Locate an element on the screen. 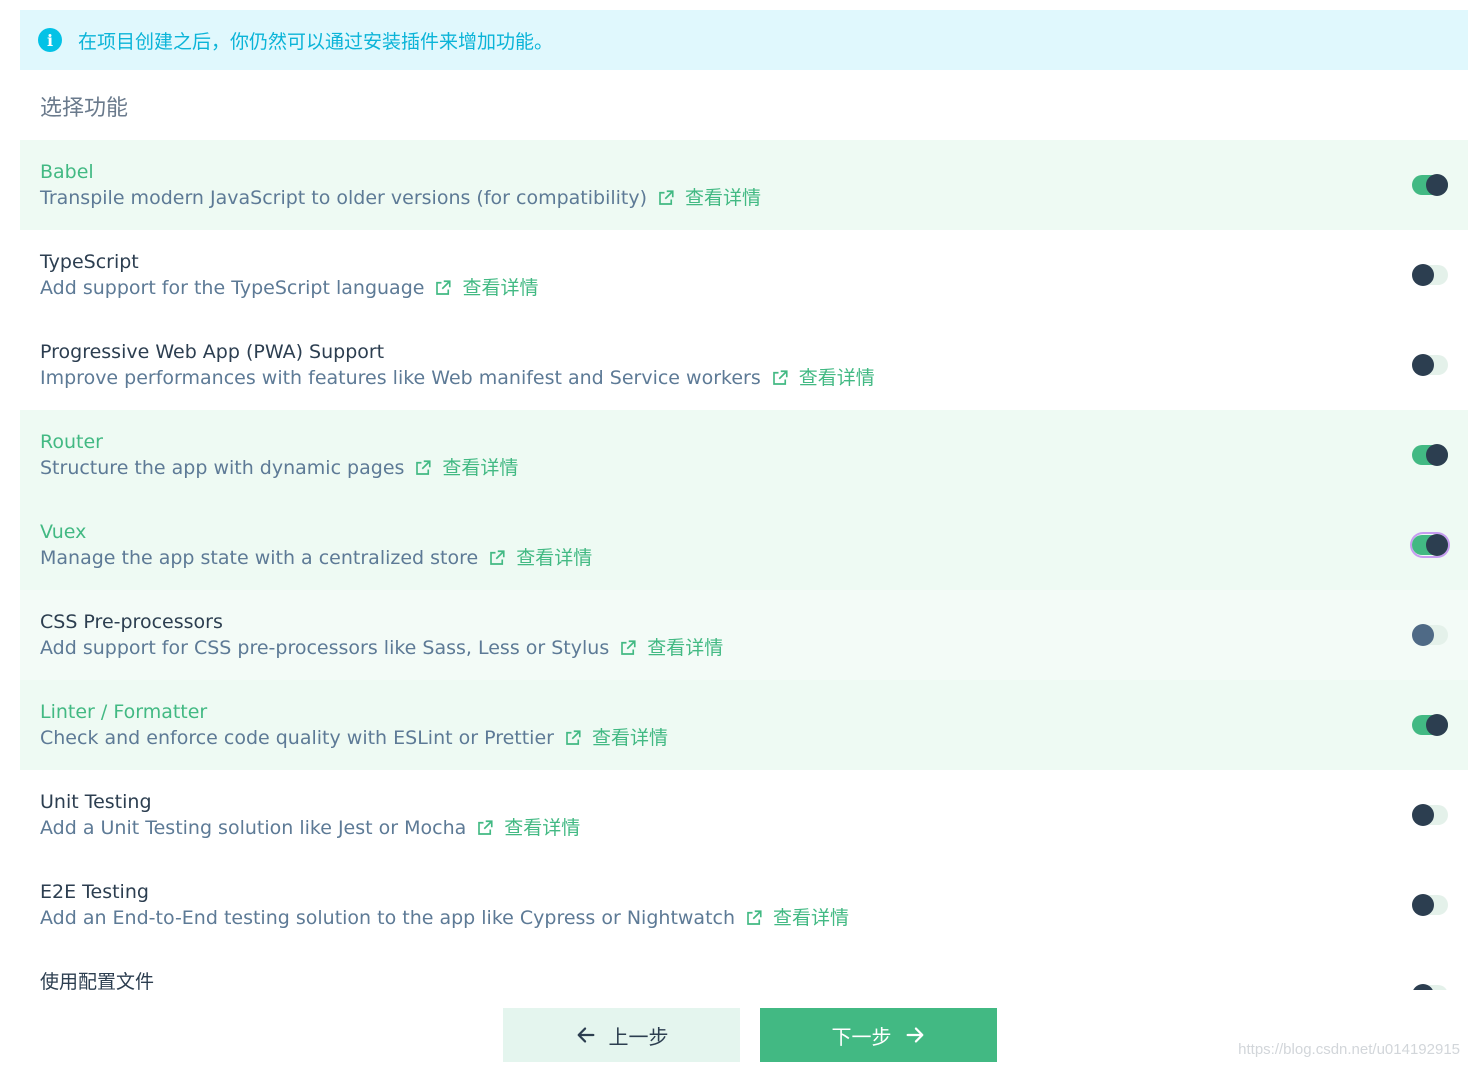 Image resolution: width=1470 pixels, height=1066 pixels. feature-name: Unit Testing is located at coordinates (96, 802).